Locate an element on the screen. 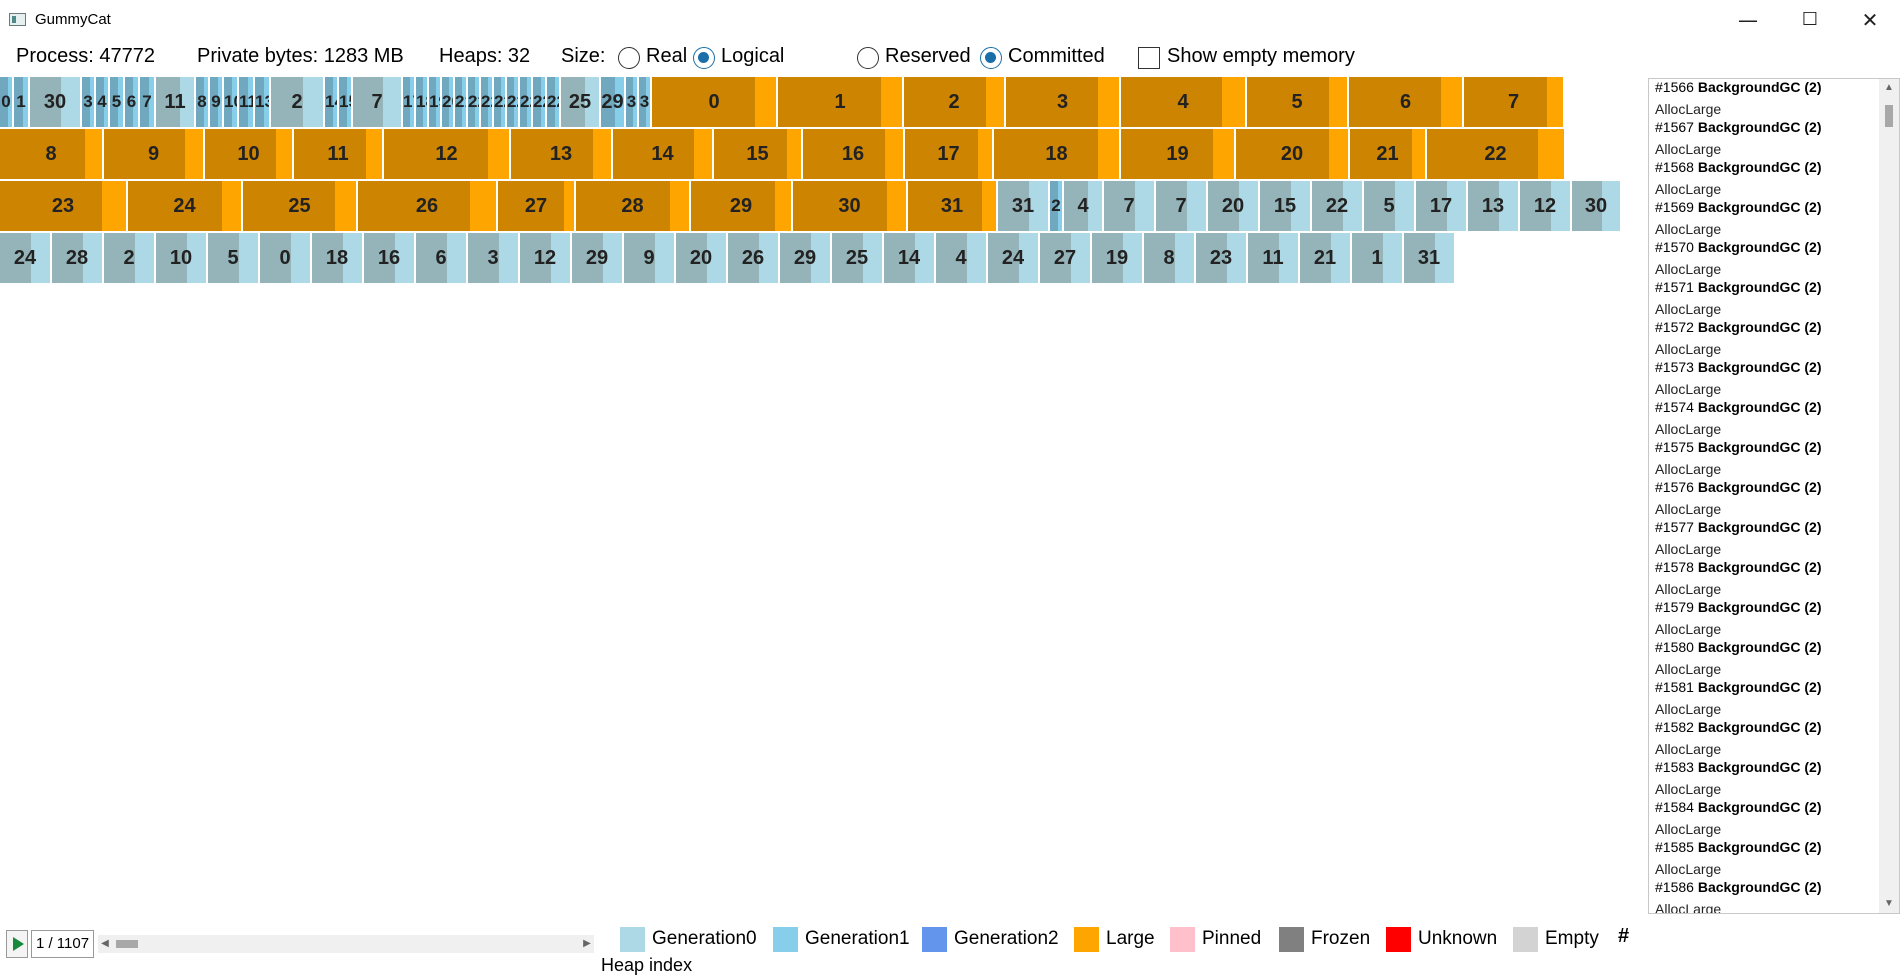  list-item: #1568 BackgroundGC (2) AllocLarge is located at coordinates (1765, 179).